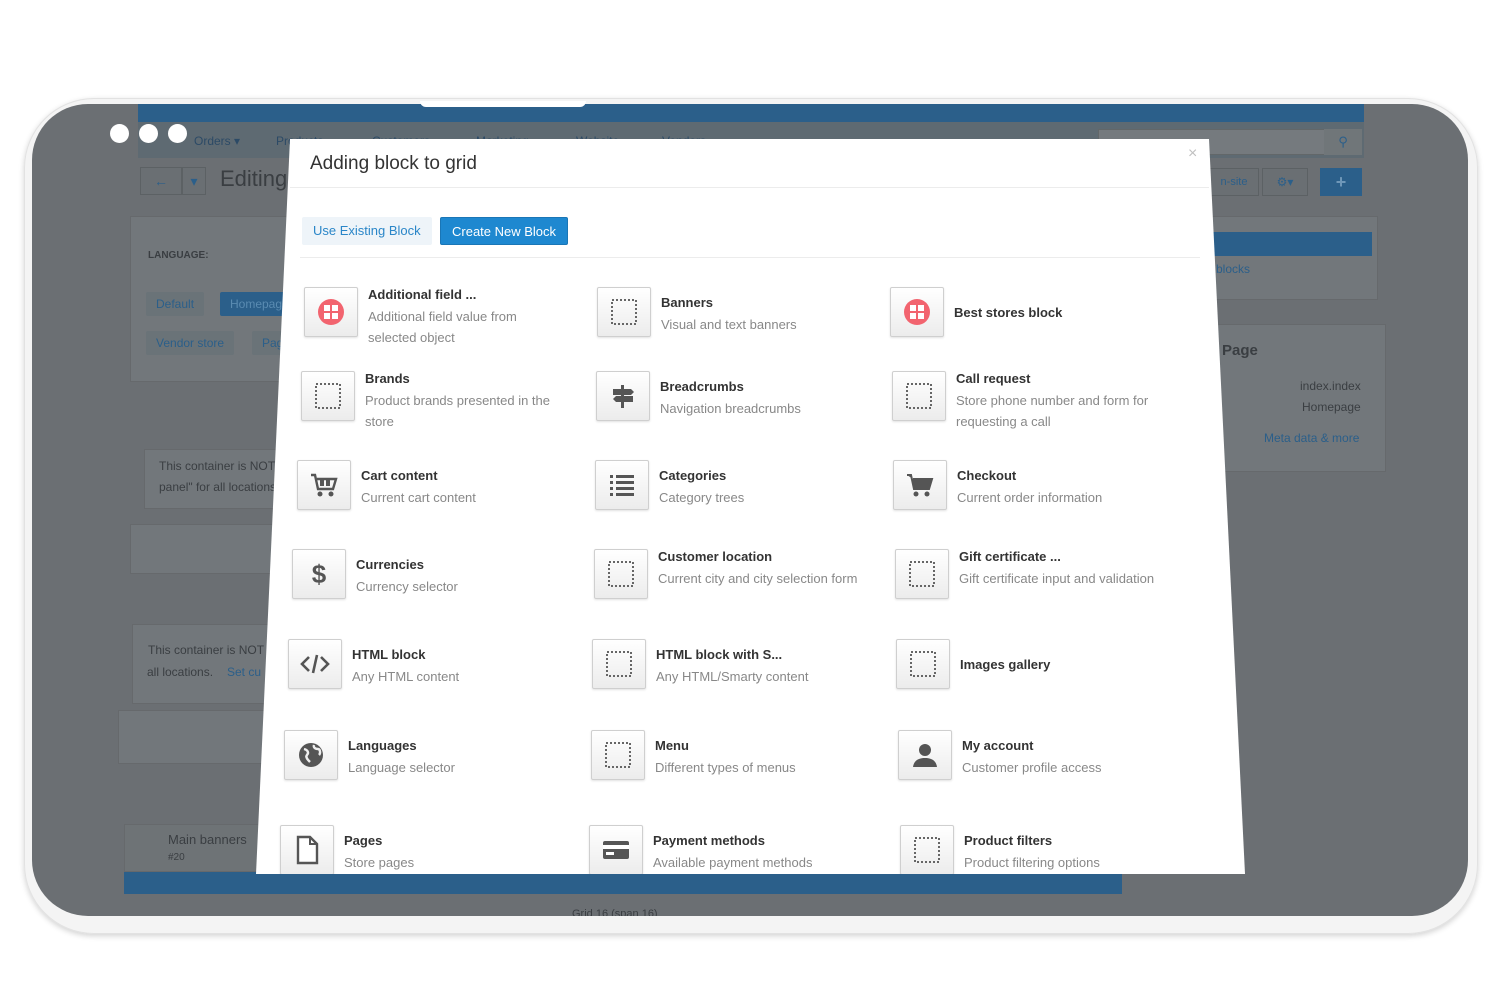 The height and width of the screenshot is (1000, 1500). What do you see at coordinates (1041, 674) in the screenshot?
I see `block-item: Images gallery` at bounding box center [1041, 674].